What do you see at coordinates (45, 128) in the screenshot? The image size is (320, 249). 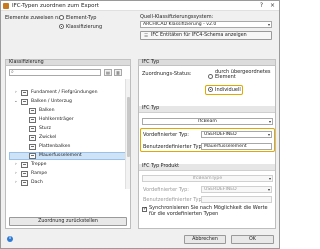 I see `tree-item-label: Sturz` at bounding box center [45, 128].